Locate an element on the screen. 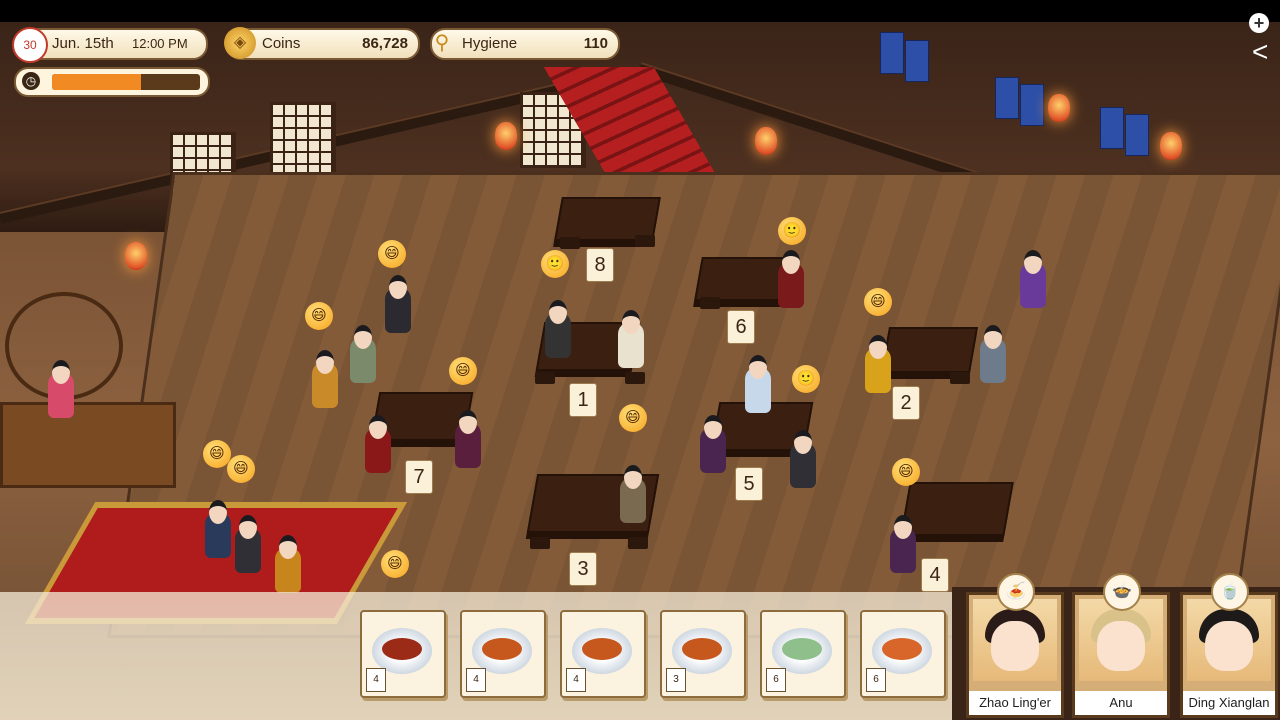  chef-name: Anu is located at coordinates (1121, 703).